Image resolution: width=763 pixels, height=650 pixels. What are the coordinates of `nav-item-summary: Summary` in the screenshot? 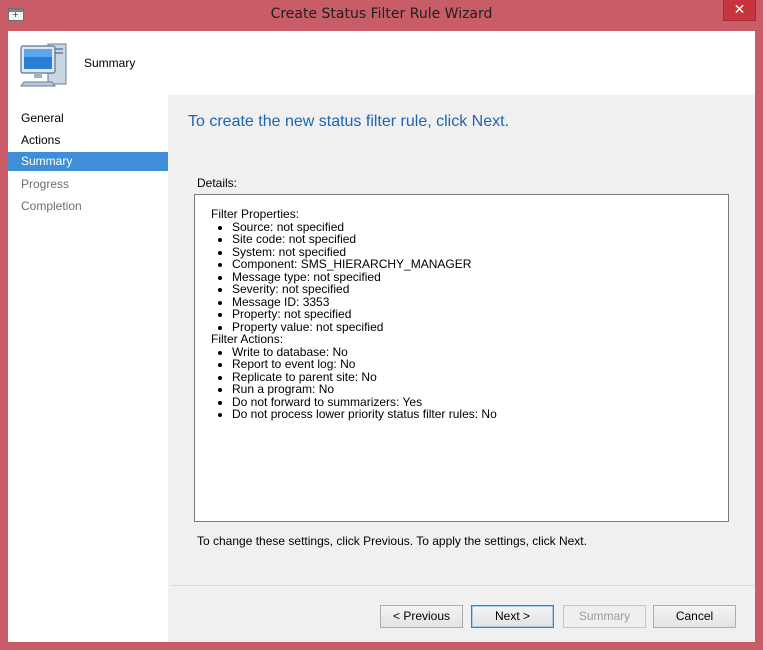 It's located at (88, 161).